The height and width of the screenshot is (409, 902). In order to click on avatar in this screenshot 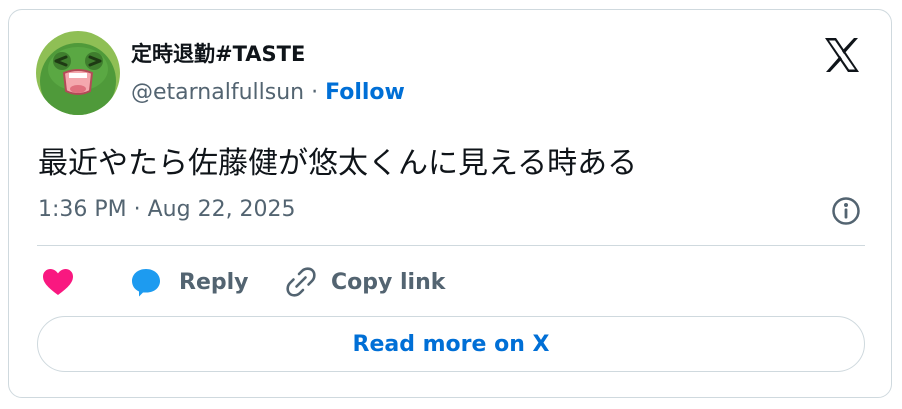, I will do `click(78, 73)`.